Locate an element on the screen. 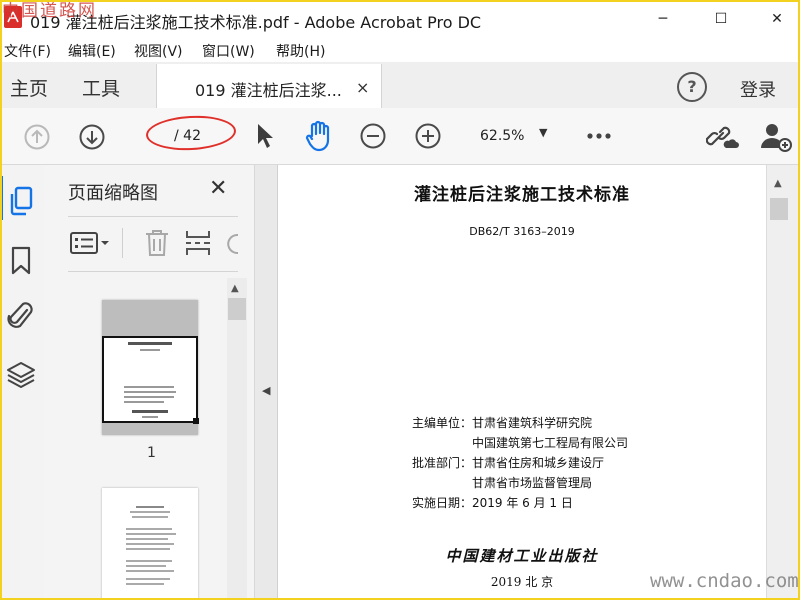 The width and height of the screenshot is (800, 600). panel-collapse-strip is located at coordinates (266, 382).